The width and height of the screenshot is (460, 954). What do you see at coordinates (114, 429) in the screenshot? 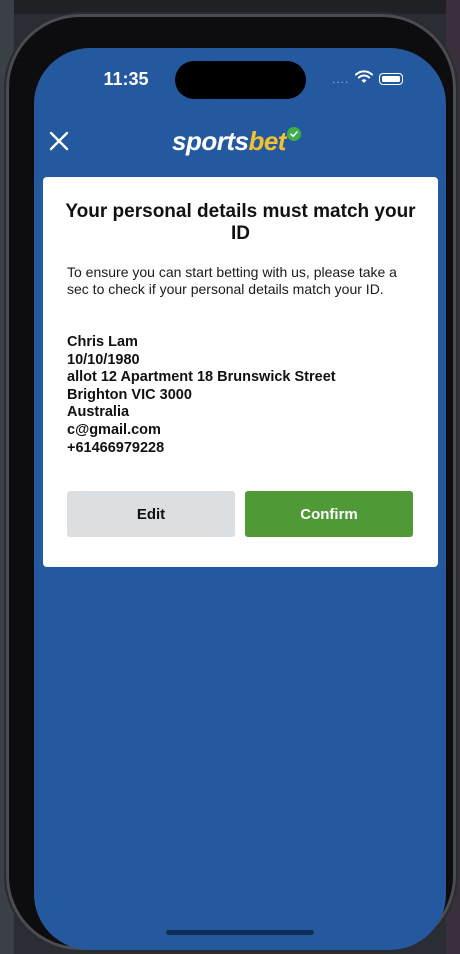
I see `detail-email: c@gmail.com` at bounding box center [114, 429].